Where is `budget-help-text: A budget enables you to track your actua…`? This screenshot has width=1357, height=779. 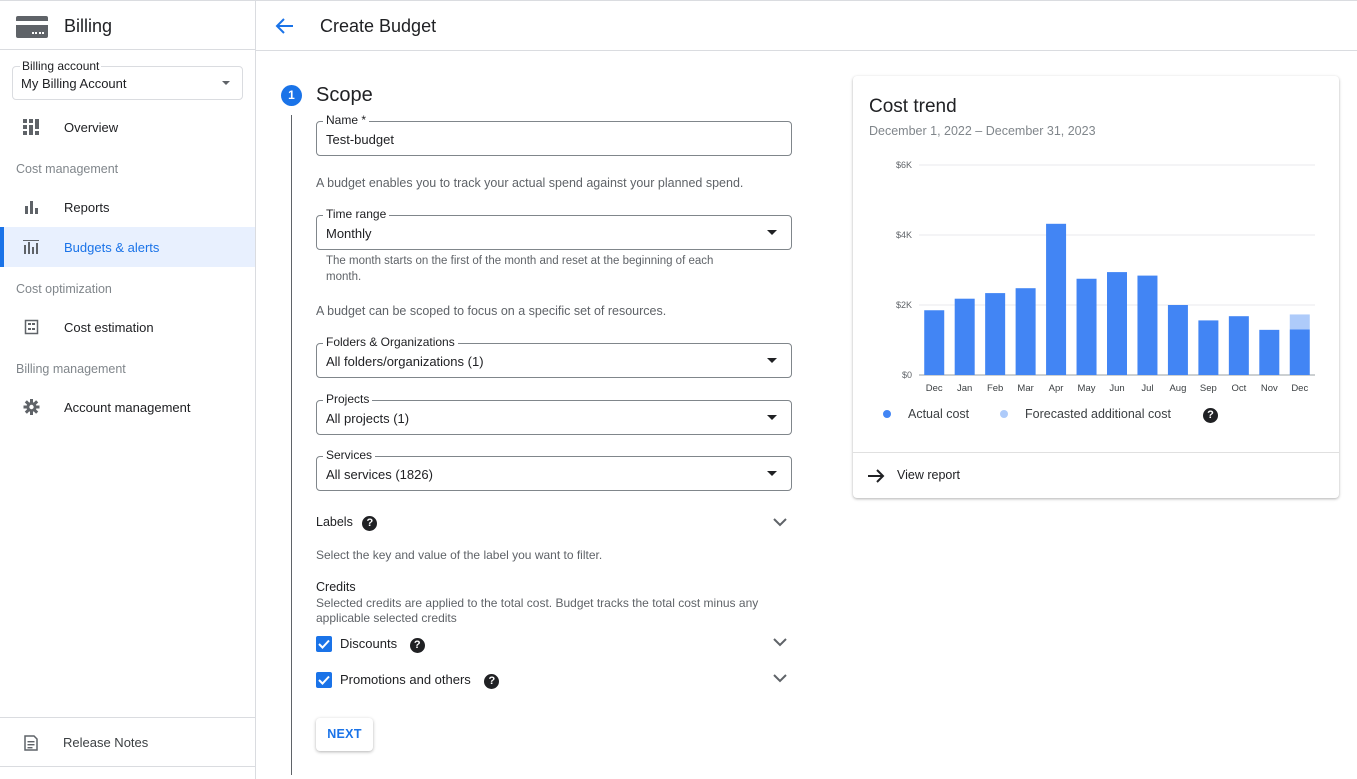
budget-help-text: A budget enables you to track your actua… is located at coordinates (530, 183).